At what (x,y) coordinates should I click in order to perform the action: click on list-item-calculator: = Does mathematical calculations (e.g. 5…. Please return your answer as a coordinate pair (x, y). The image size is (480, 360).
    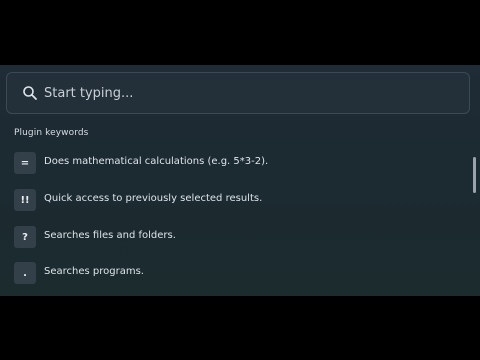
    Looking at the image, I should click on (235, 163).